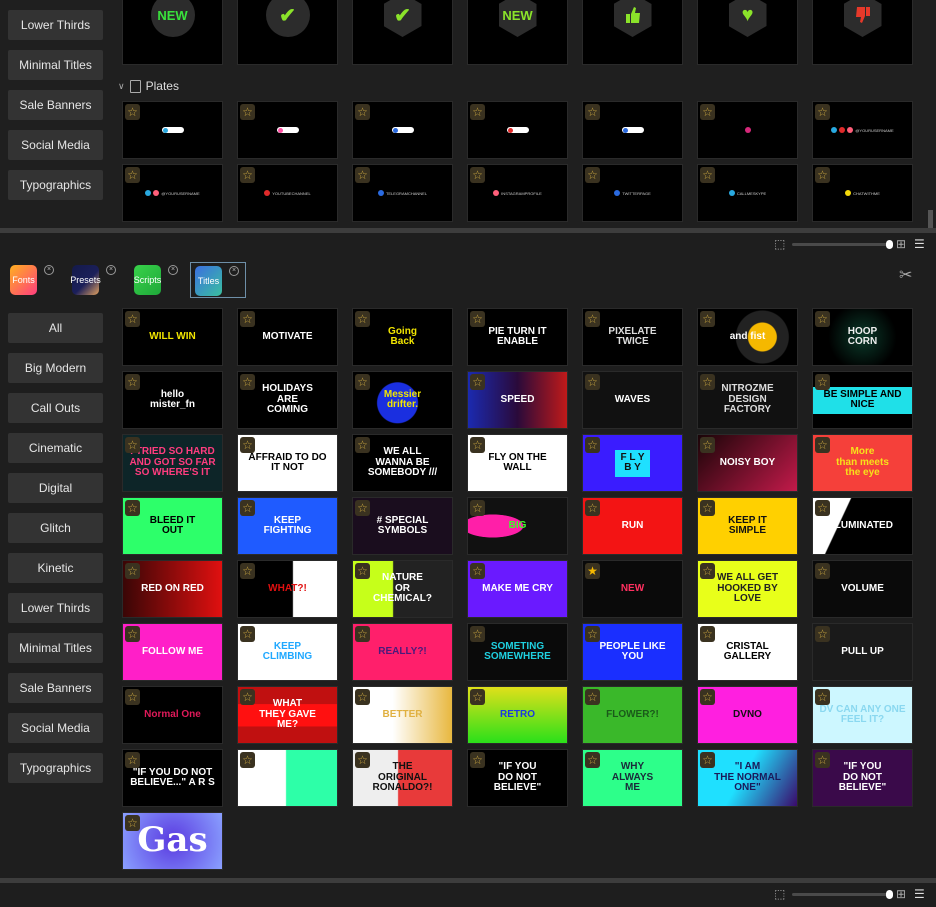  What do you see at coordinates (172, 193) in the screenshot?
I see `plate-tile: ☆ @YOURUSERNAME` at bounding box center [172, 193].